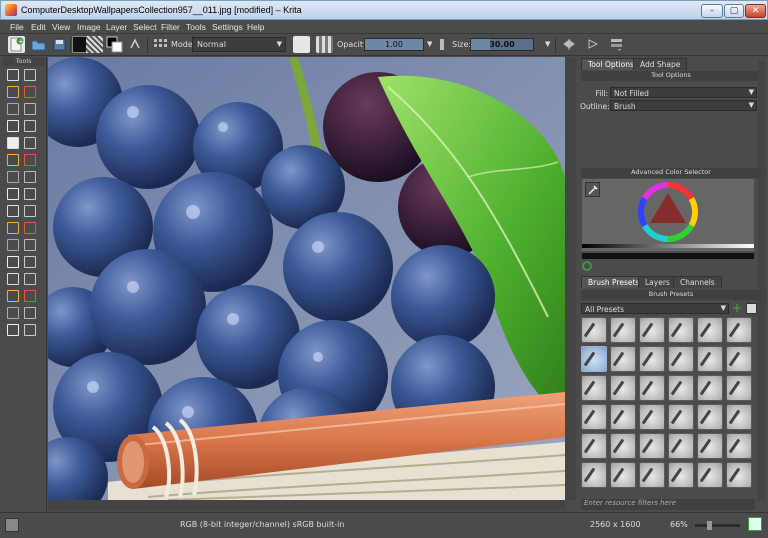  What do you see at coordinates (196, 27) in the screenshot?
I see `menu-tools: Tools` at bounding box center [196, 27].